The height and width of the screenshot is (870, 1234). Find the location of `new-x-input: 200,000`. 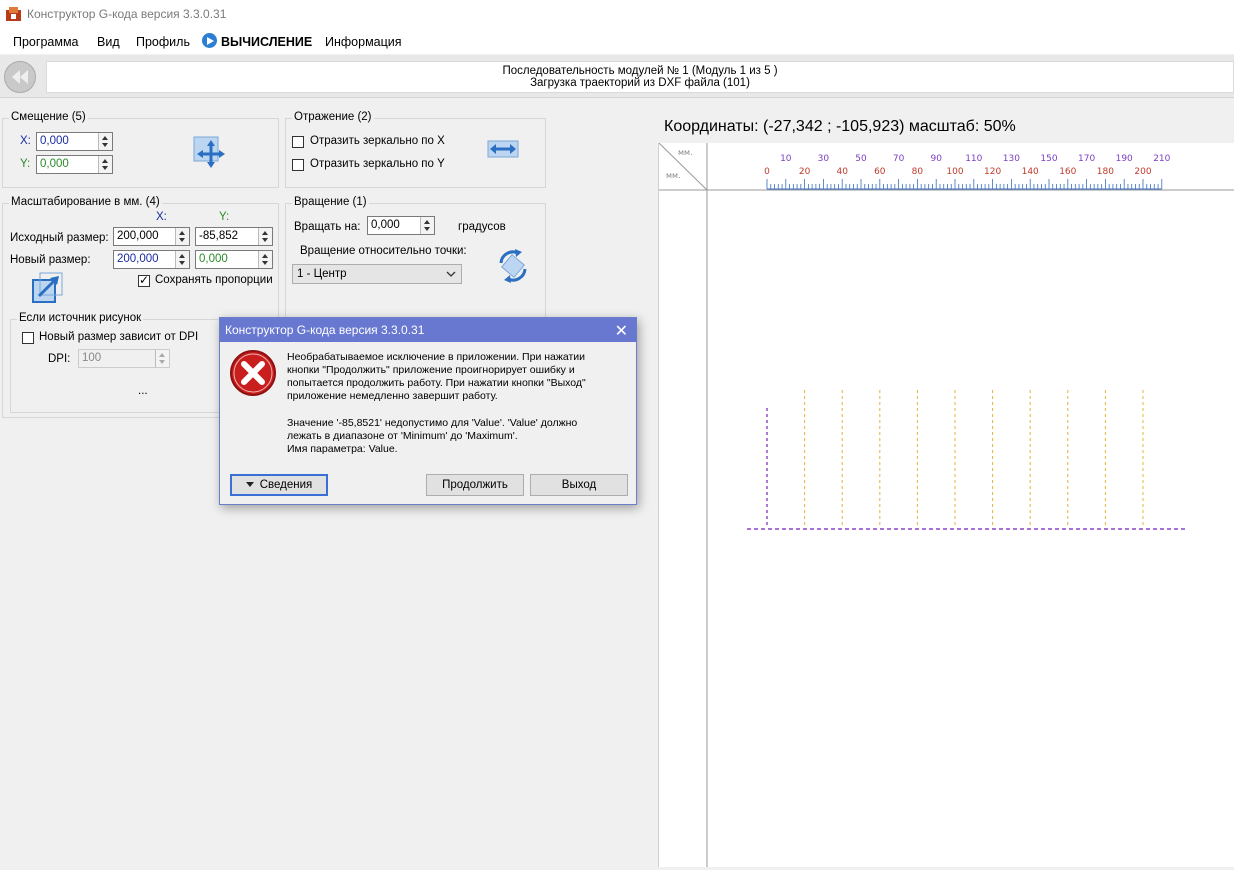

new-x-input: 200,000 is located at coordinates (151, 259).